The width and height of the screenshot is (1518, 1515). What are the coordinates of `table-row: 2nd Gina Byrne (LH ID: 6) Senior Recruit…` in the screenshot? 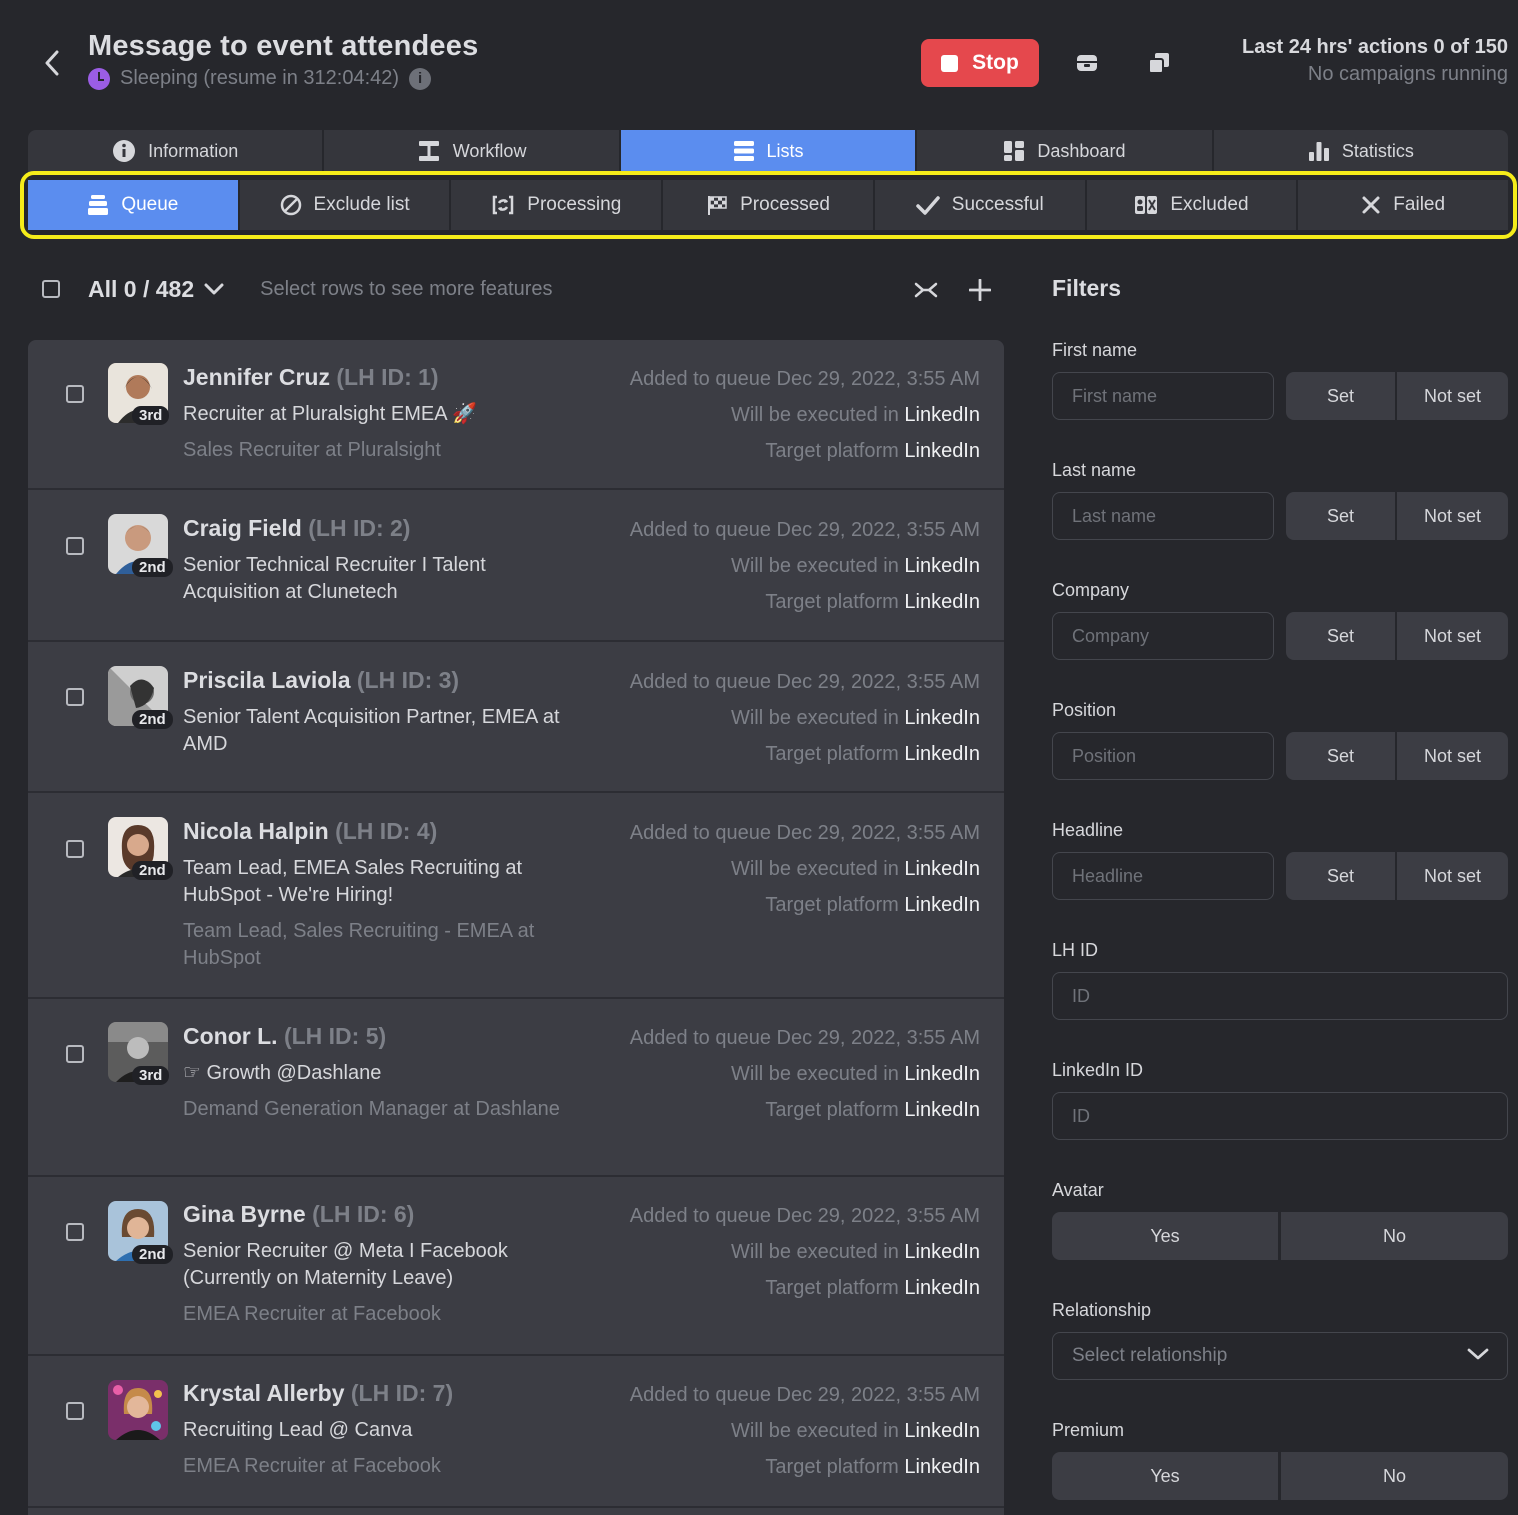 It's located at (516, 1266).